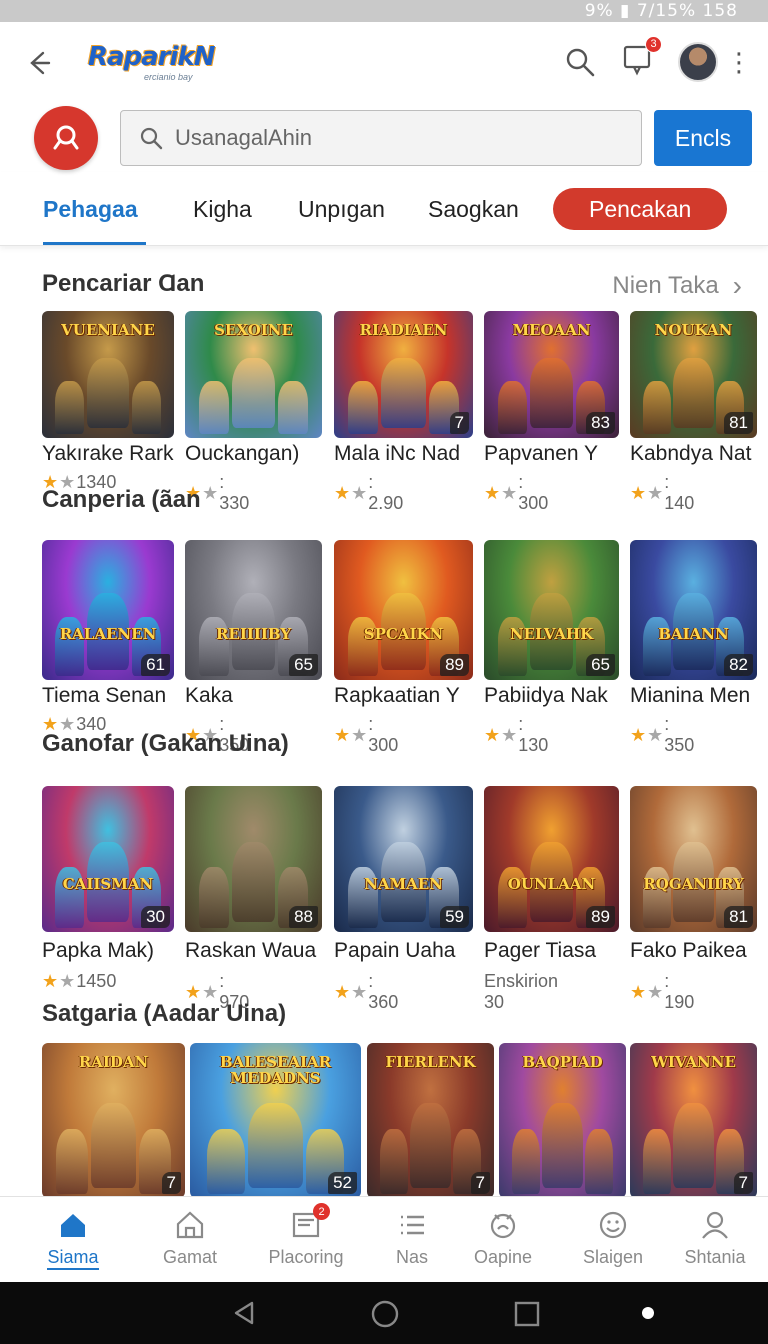 The width and height of the screenshot is (768, 1344). Describe the element at coordinates (430, 1062) in the screenshot. I see `game-art-title: FIERLENK` at that location.